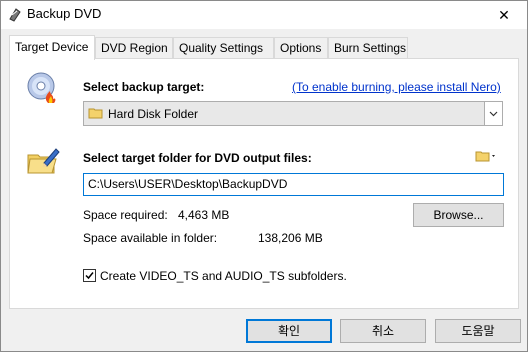  Describe the element at coordinates (293, 113) in the screenshot. I see `backup-target-select: Hard Disk Folder` at that location.